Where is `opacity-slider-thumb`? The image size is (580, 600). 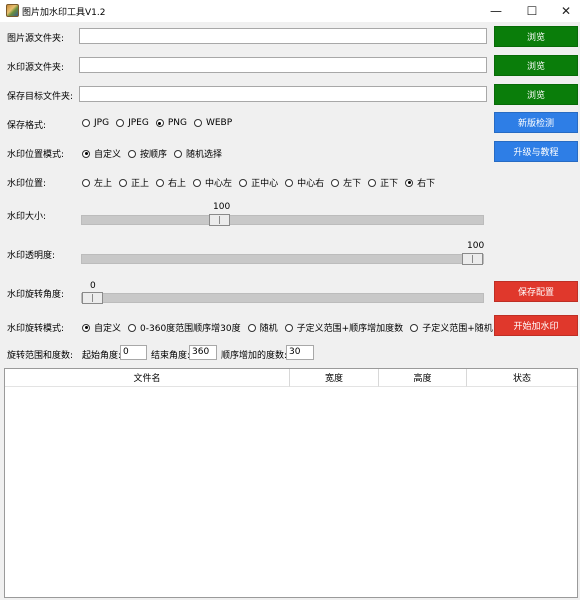 opacity-slider-thumb is located at coordinates (472, 259).